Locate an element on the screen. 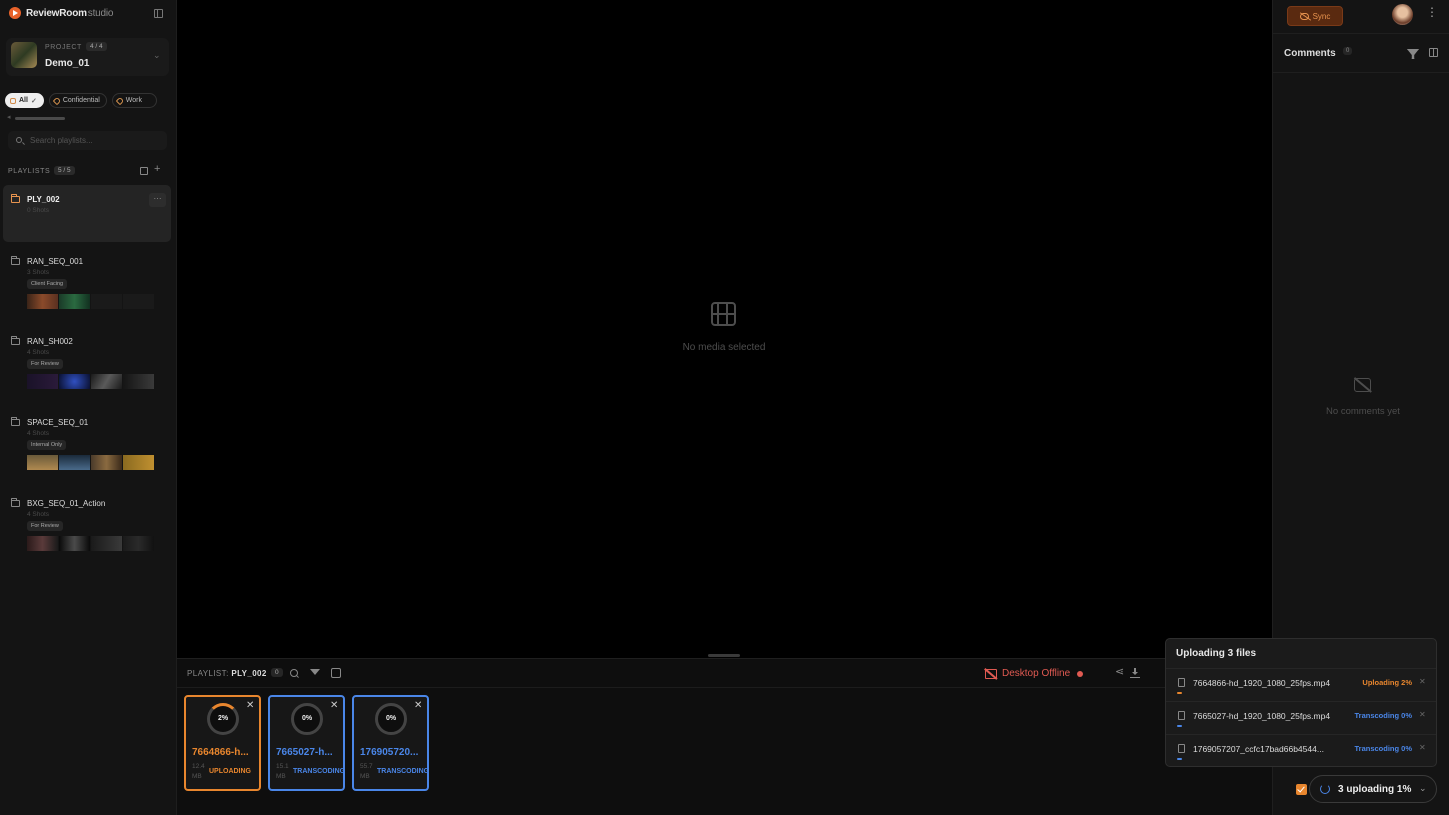  tag-icon is located at coordinates (57, 100).